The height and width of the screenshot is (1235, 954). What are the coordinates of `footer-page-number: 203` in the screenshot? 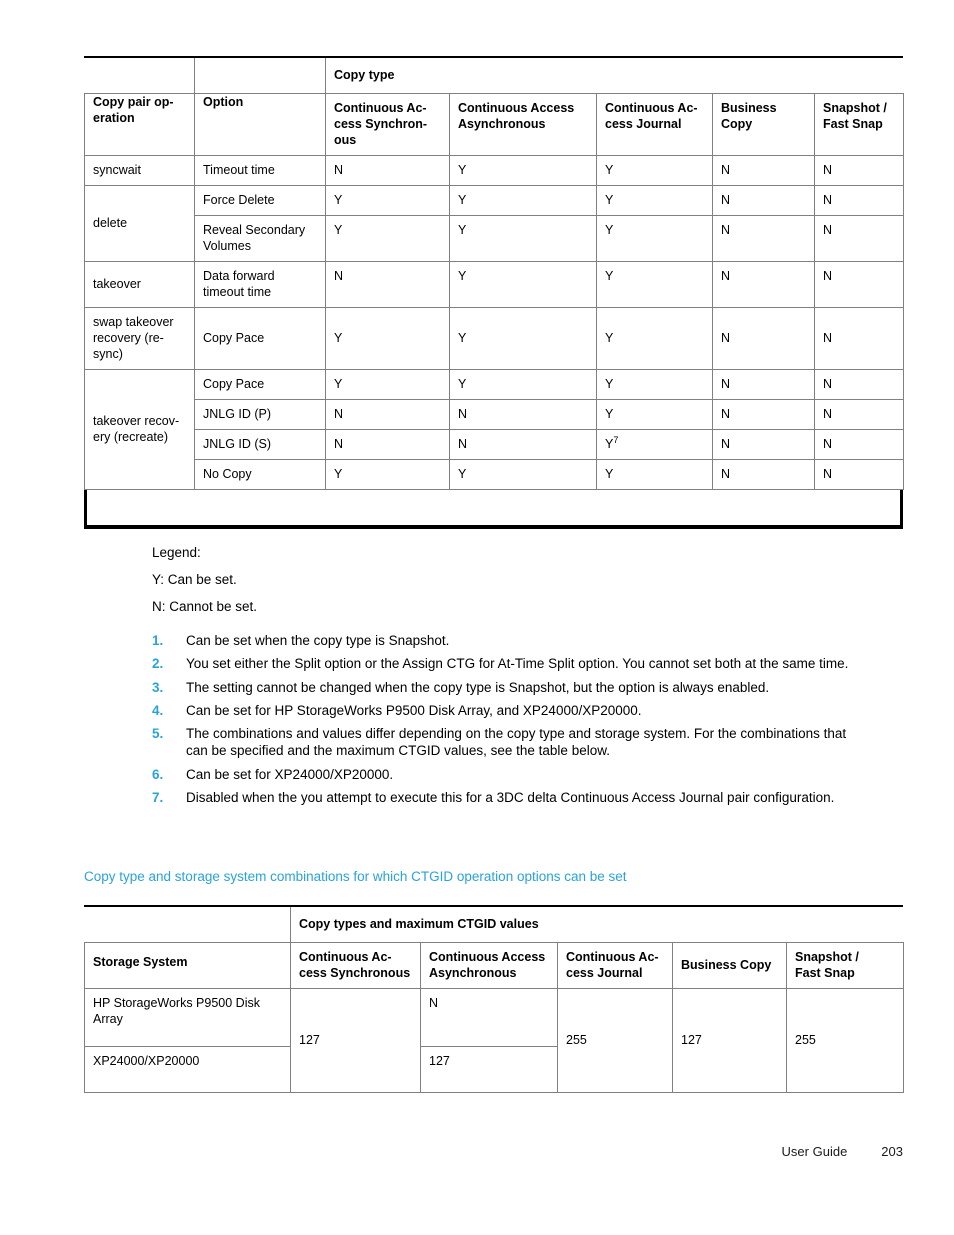 It's located at (892, 1151).